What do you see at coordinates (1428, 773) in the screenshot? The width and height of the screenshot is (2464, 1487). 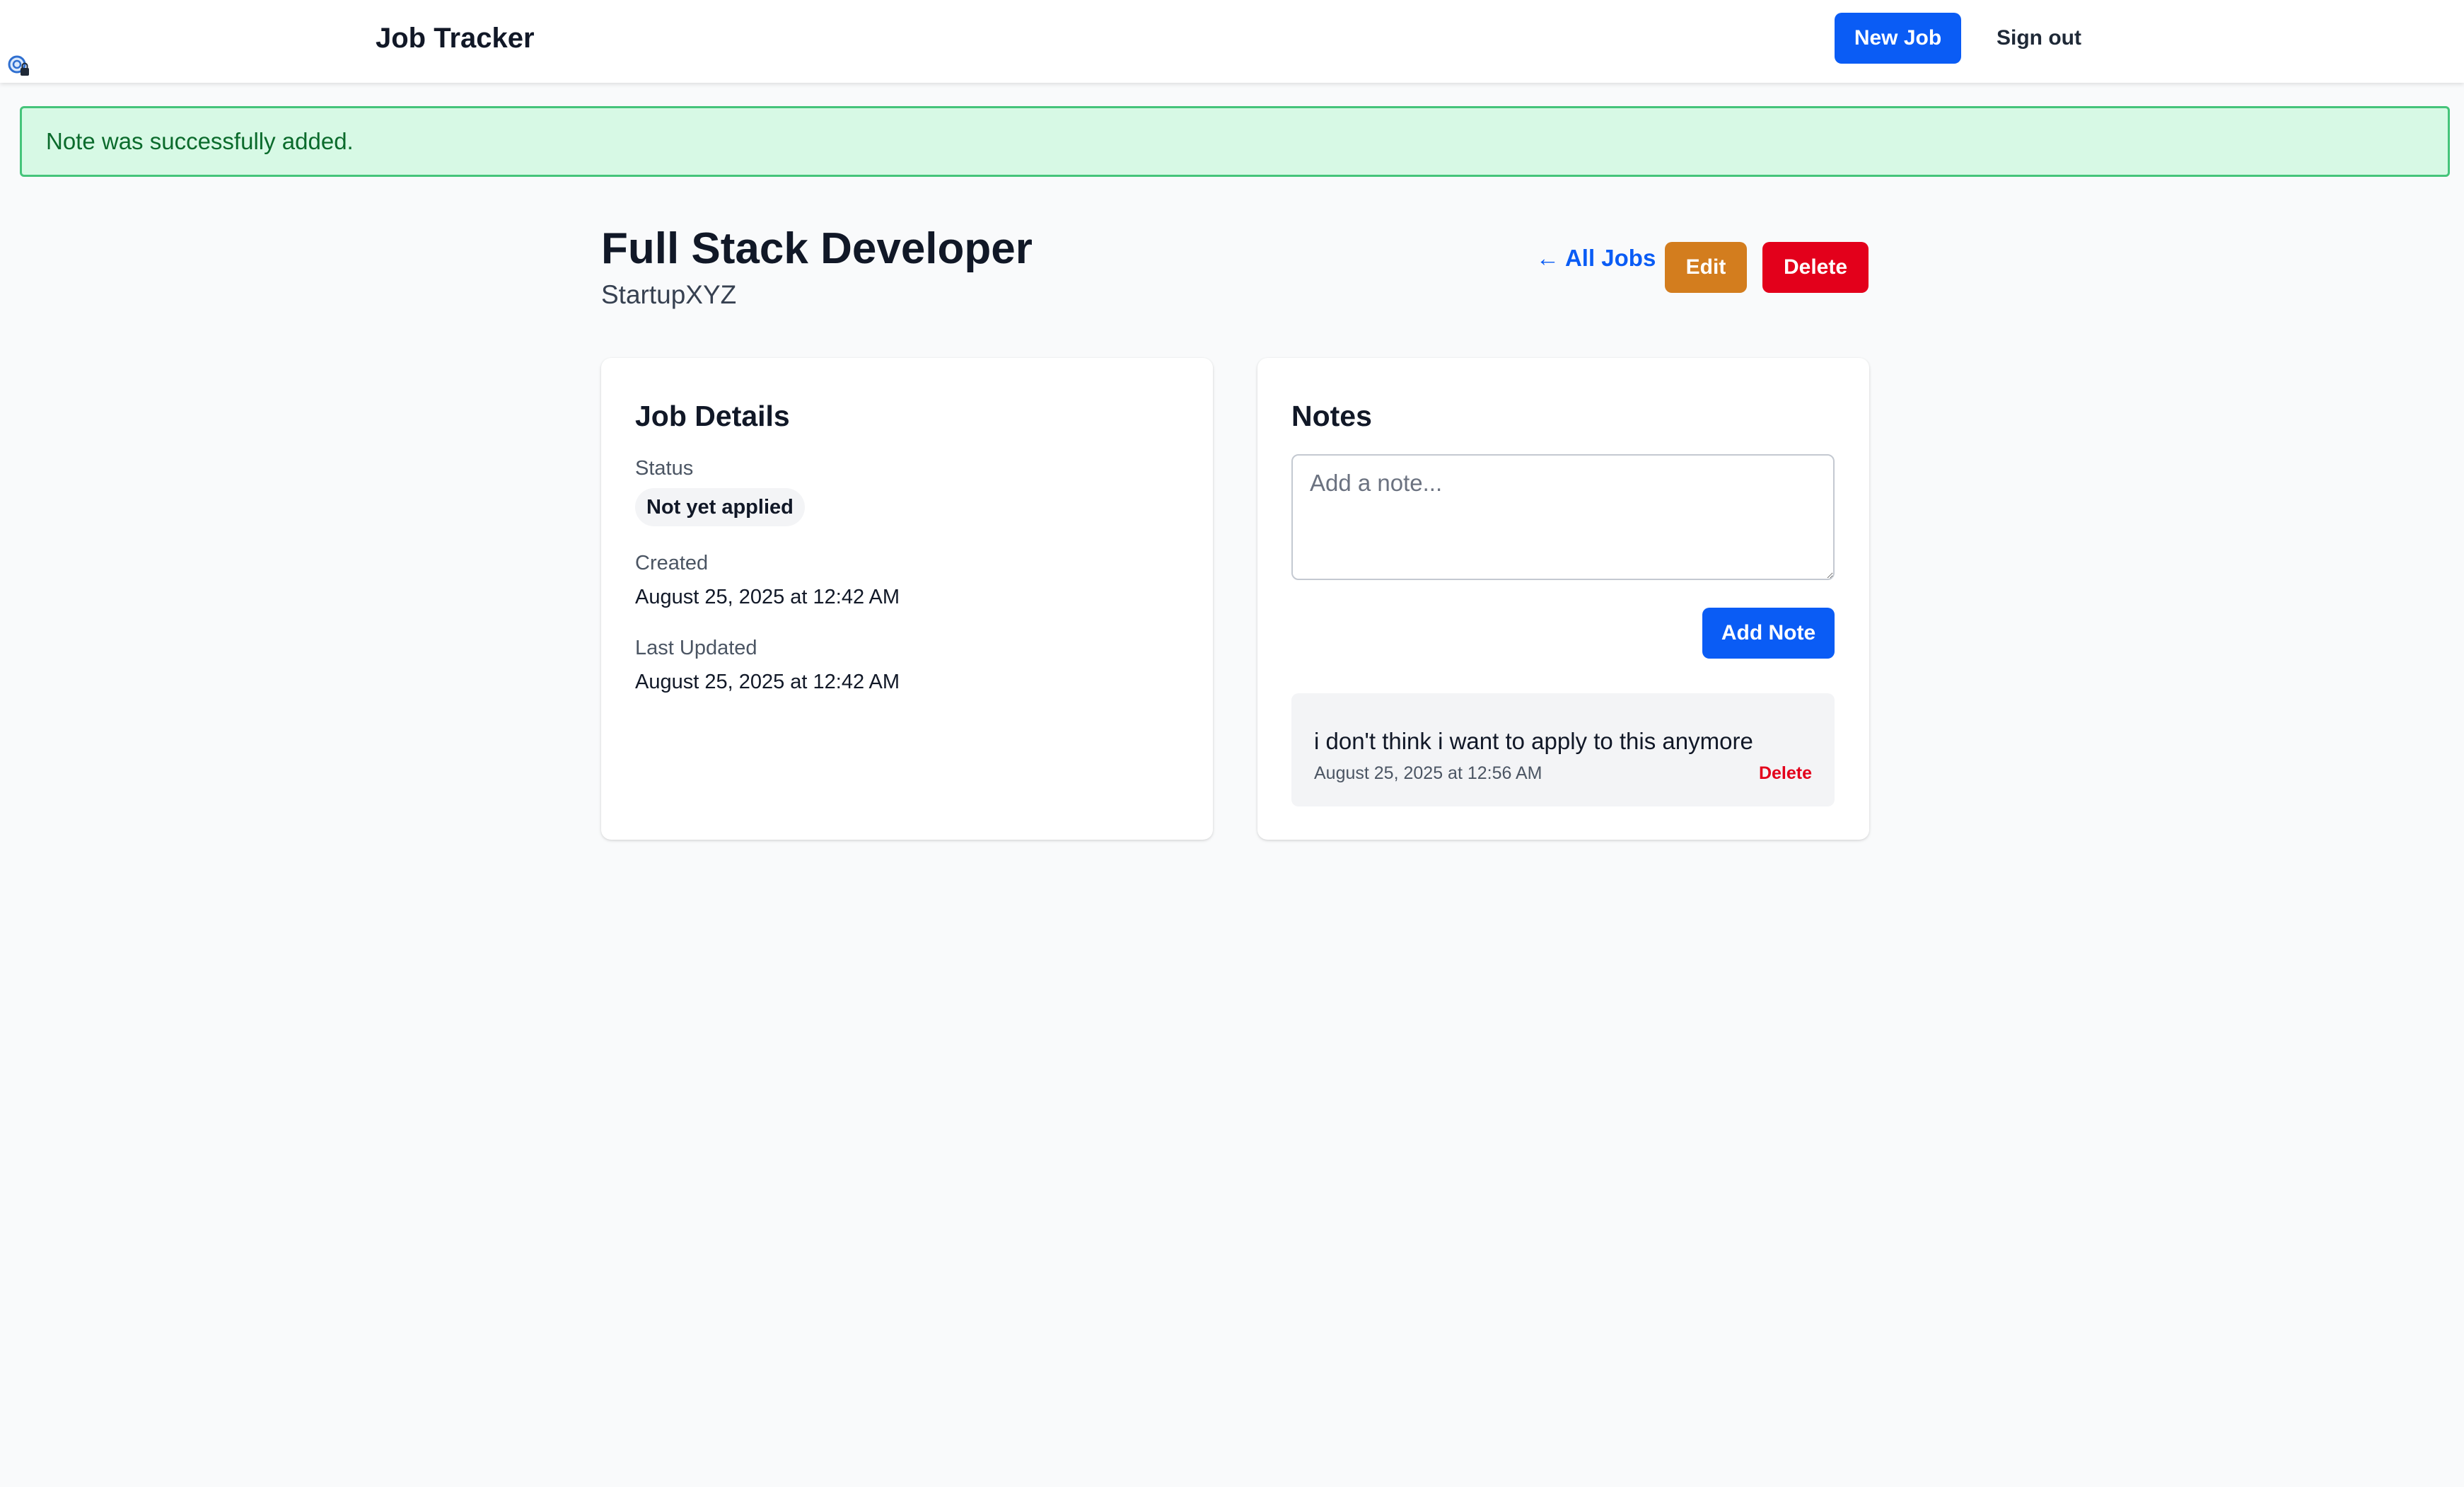 I see `note-date: August 25, 2025 at 12:56 AM` at bounding box center [1428, 773].